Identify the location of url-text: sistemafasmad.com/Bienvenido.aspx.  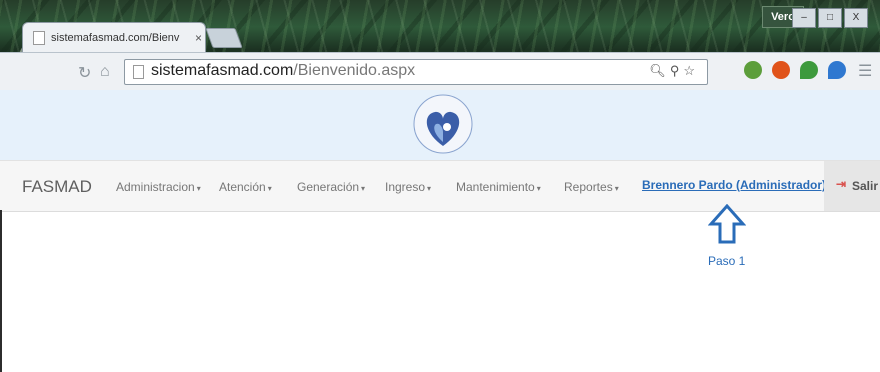
(283, 71).